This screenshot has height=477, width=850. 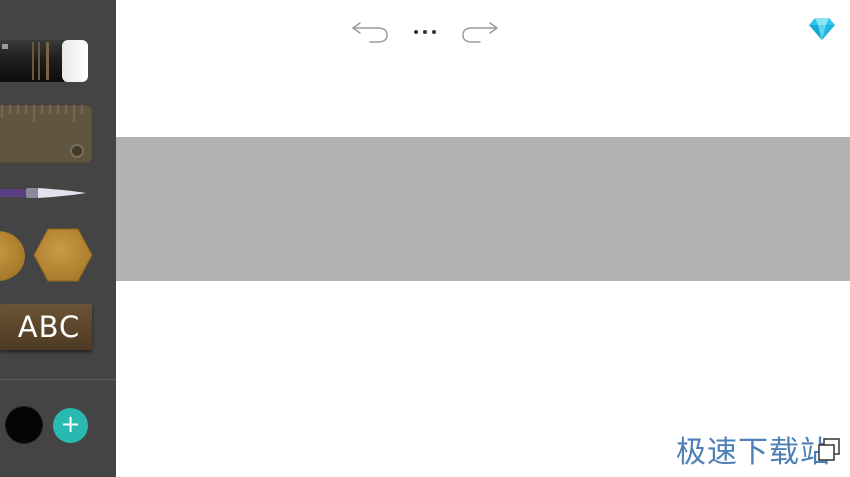 I want to click on undo-arrow-icon, so click(x=370, y=32).